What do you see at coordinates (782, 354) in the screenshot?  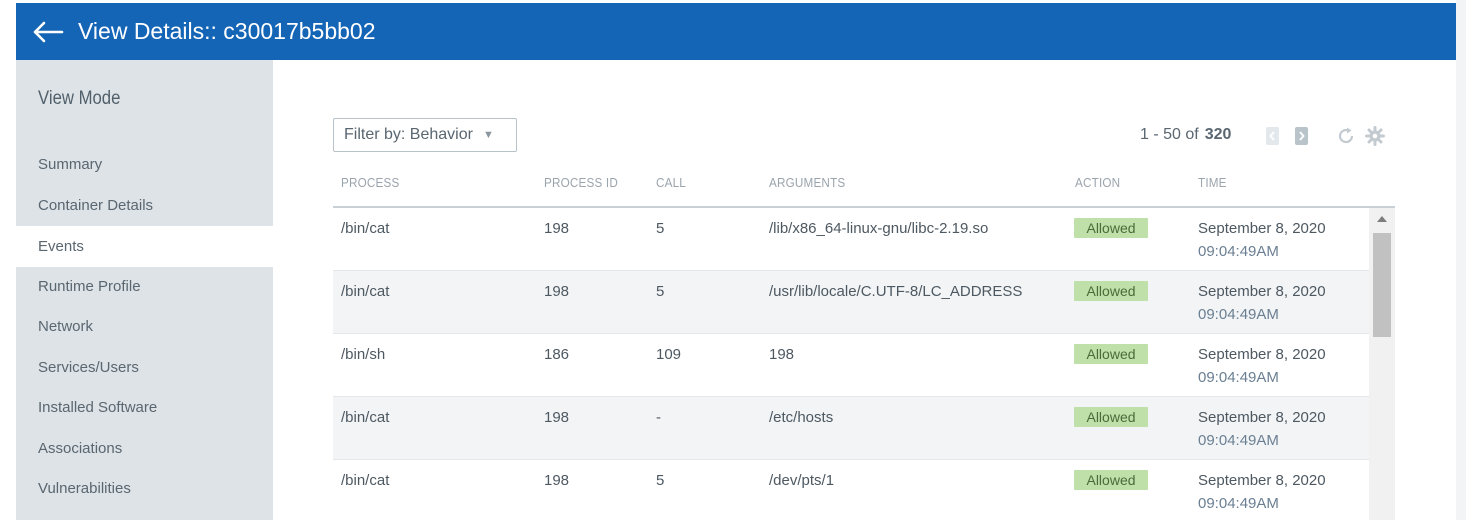 I see `cell-arguments: 198` at bounding box center [782, 354].